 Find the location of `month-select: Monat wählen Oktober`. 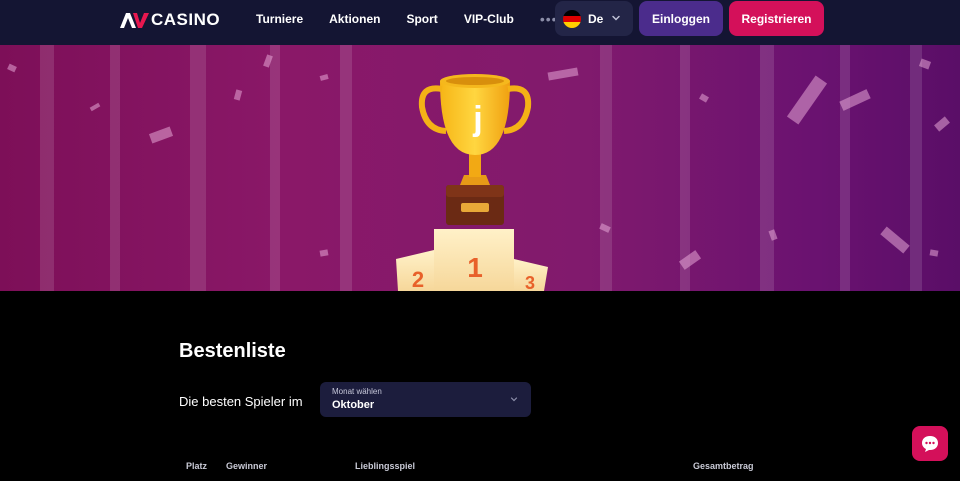

month-select: Monat wählen Oktober is located at coordinates (425, 399).